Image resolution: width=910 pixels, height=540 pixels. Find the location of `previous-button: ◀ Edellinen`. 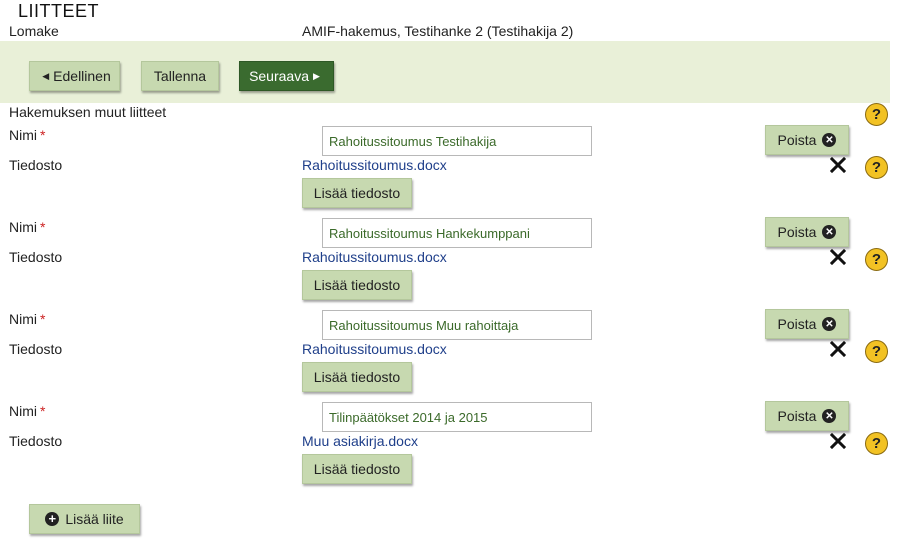

previous-button: ◀ Edellinen is located at coordinates (74, 76).